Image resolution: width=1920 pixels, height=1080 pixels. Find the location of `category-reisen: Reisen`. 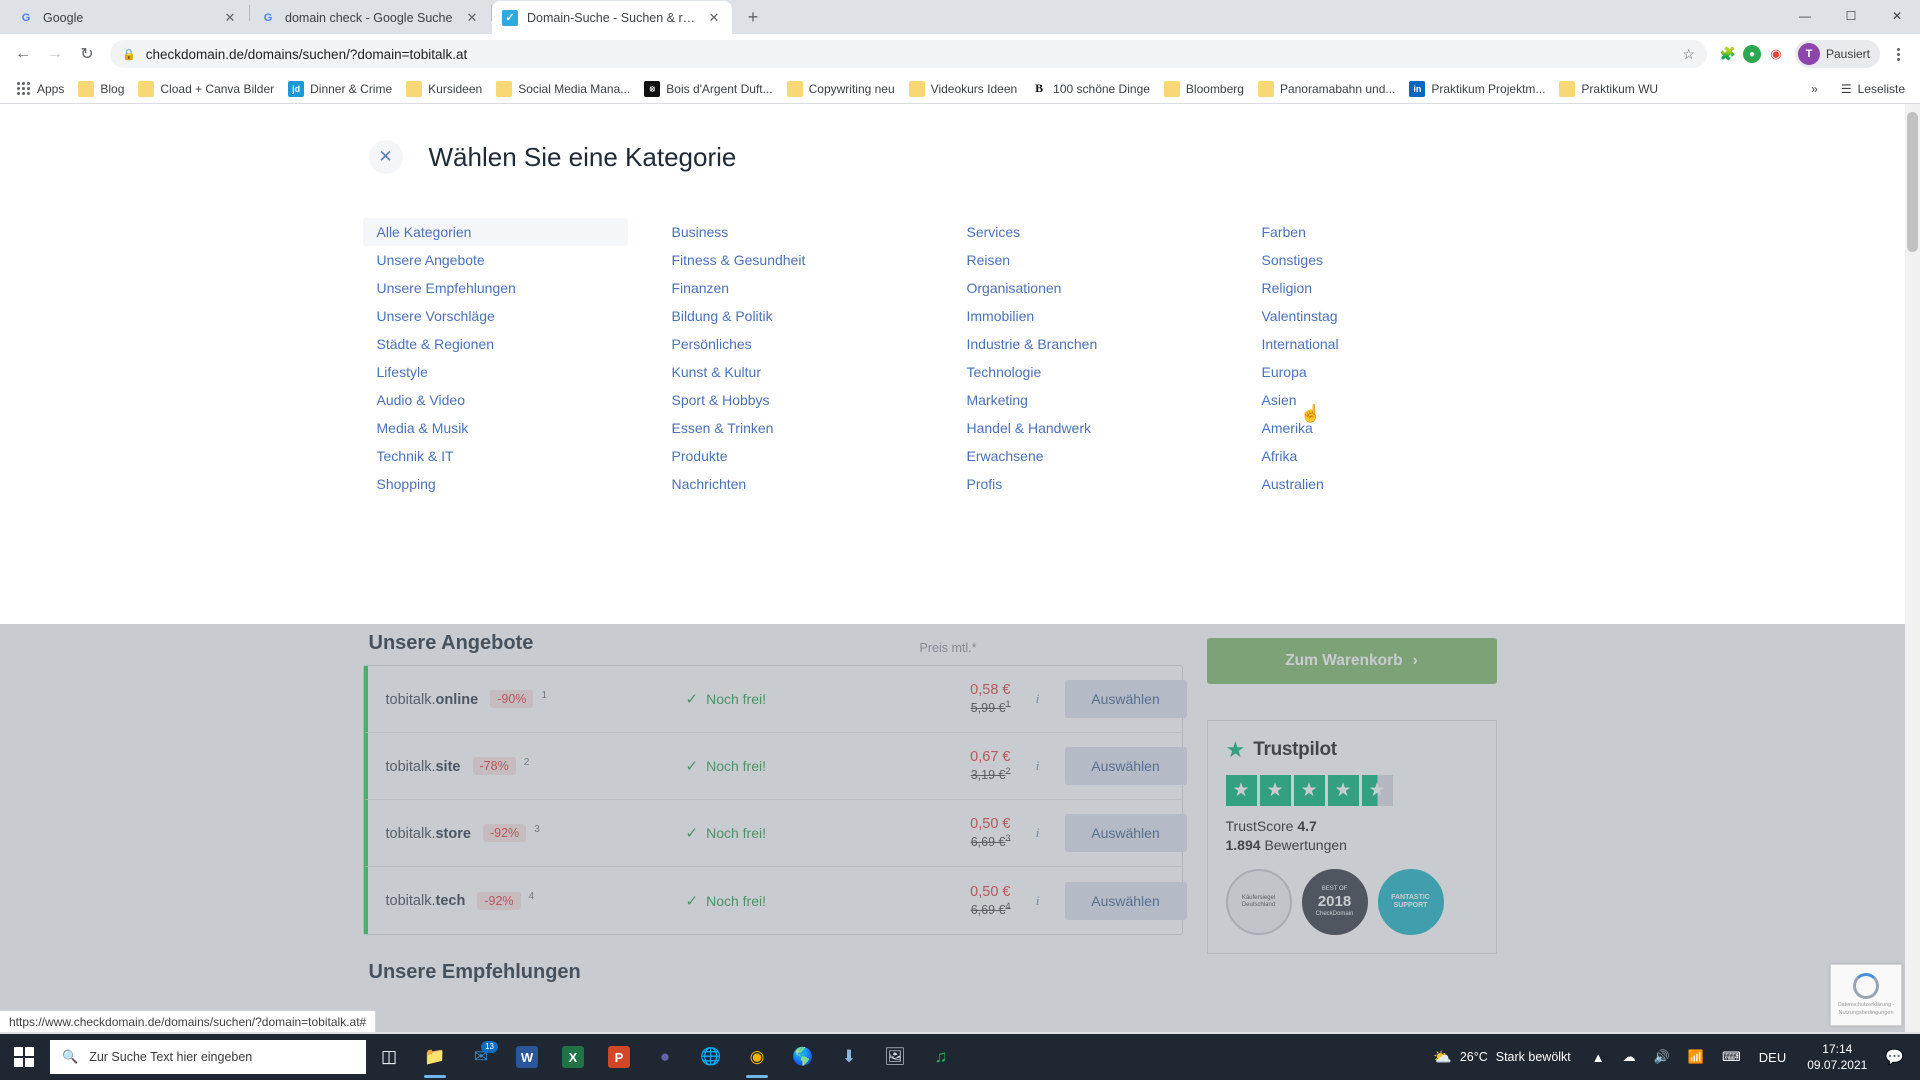

category-reisen: Reisen is located at coordinates (989, 260).